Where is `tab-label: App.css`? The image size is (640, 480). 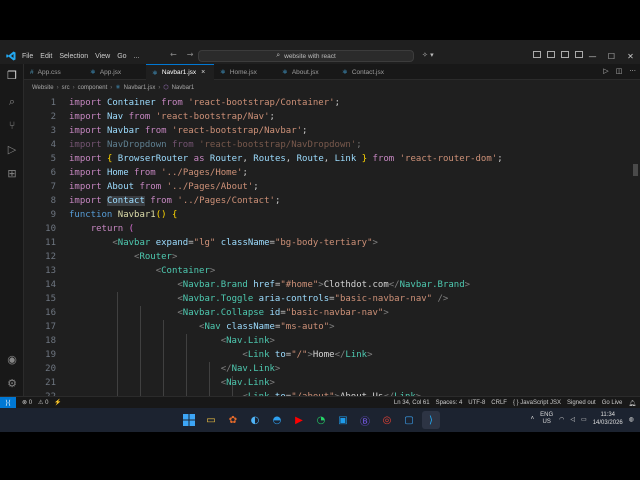
tab-label: App.css is located at coordinates (49, 72).